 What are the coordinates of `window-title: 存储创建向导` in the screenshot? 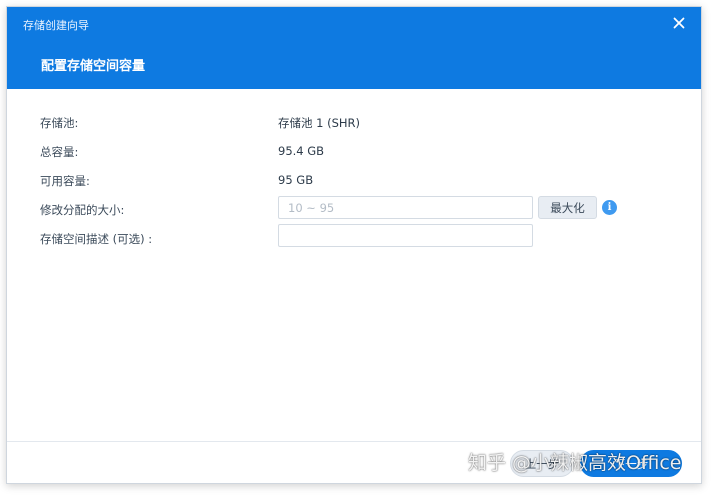 It's located at (56, 25).